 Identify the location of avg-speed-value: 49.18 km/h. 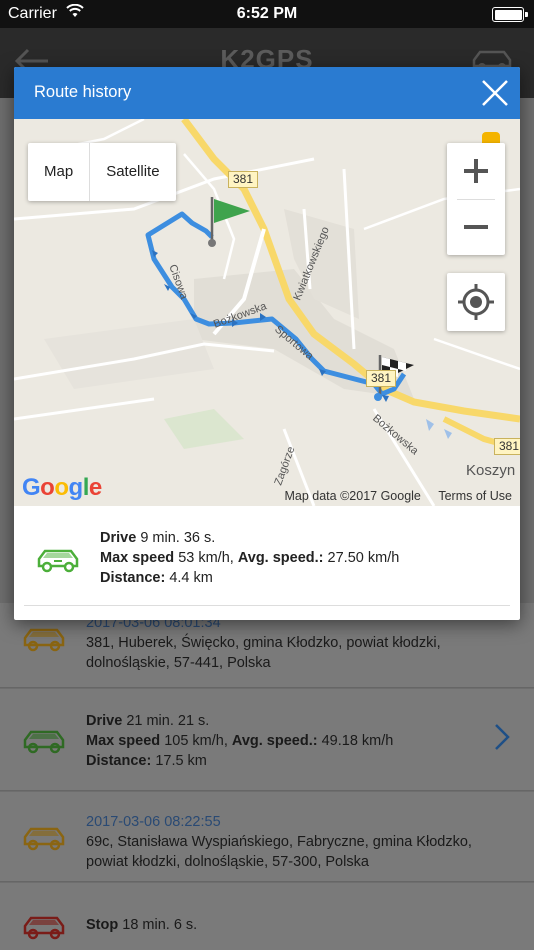
(357, 741).